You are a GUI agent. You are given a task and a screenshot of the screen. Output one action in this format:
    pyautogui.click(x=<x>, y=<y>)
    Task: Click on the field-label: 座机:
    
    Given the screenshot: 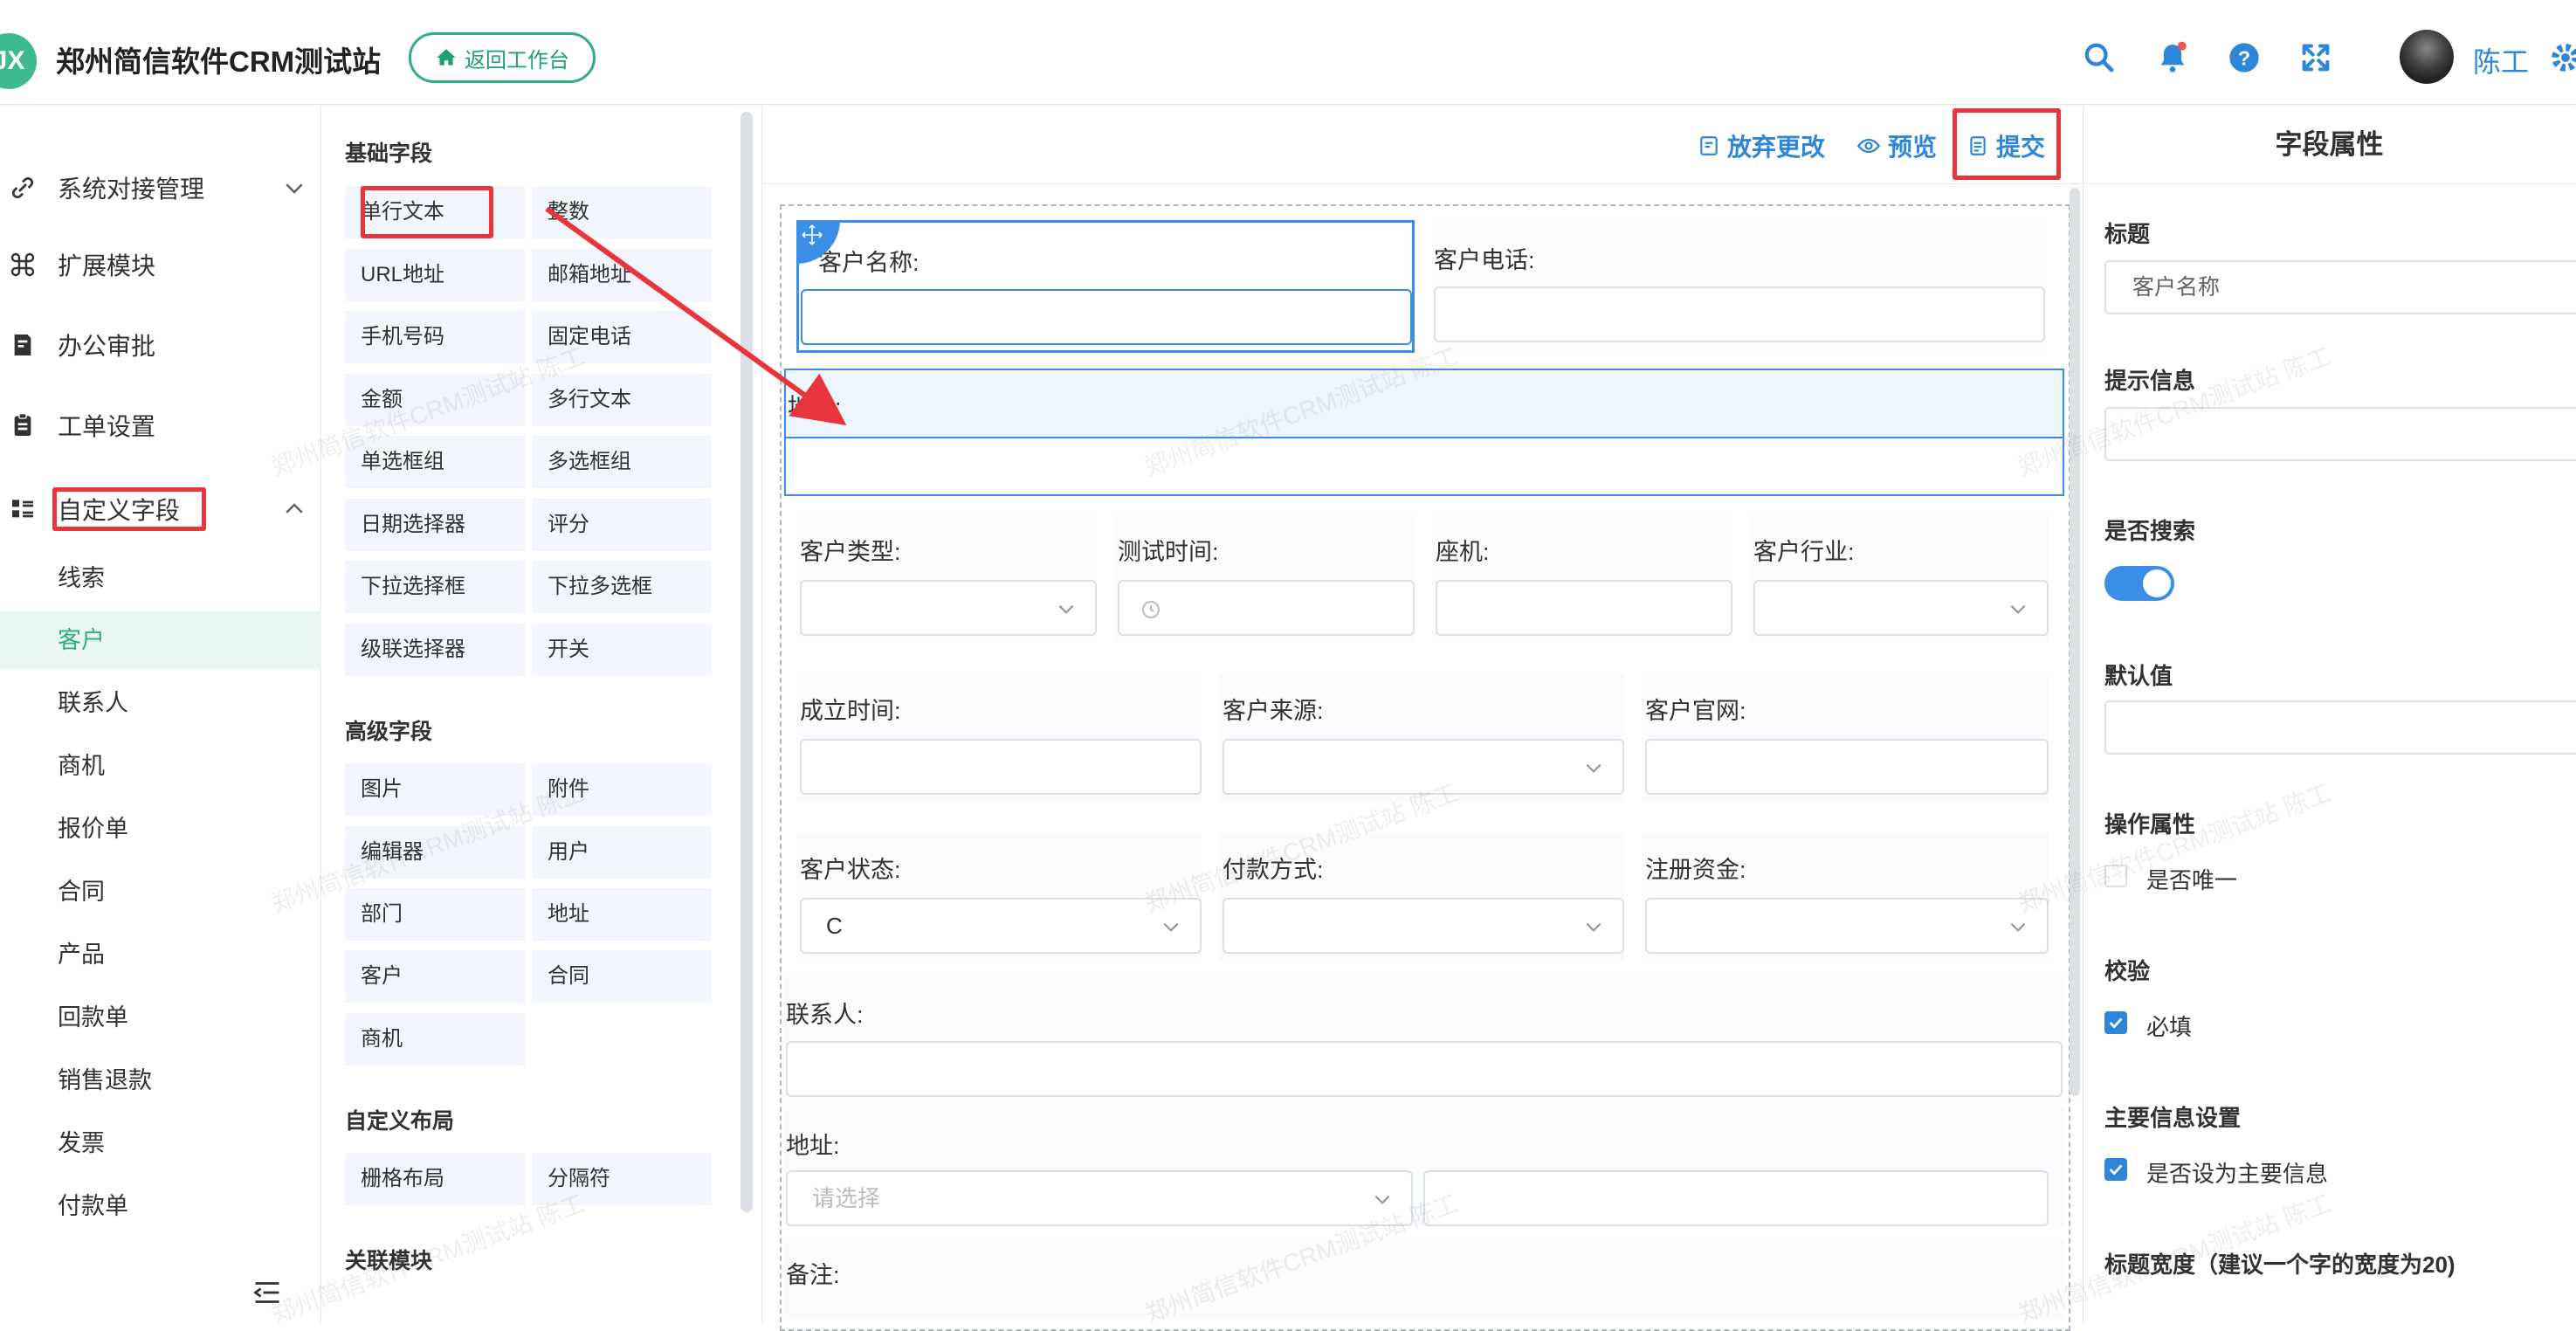 What is the action you would take?
    pyautogui.click(x=1463, y=552)
    